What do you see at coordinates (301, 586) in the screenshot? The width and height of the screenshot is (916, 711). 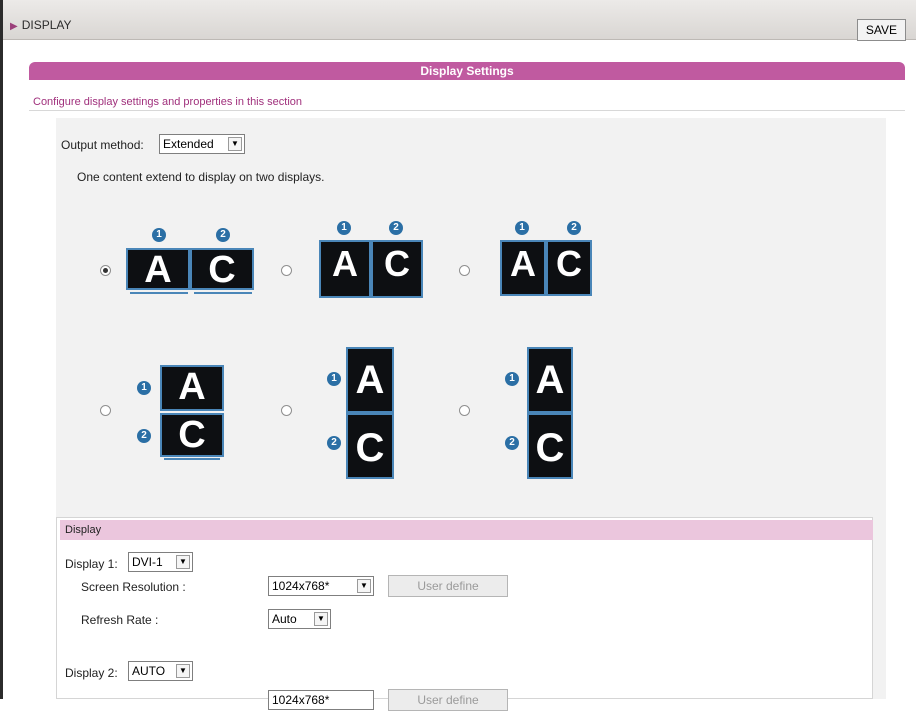 I see `resolution-value: 1024x768*` at bounding box center [301, 586].